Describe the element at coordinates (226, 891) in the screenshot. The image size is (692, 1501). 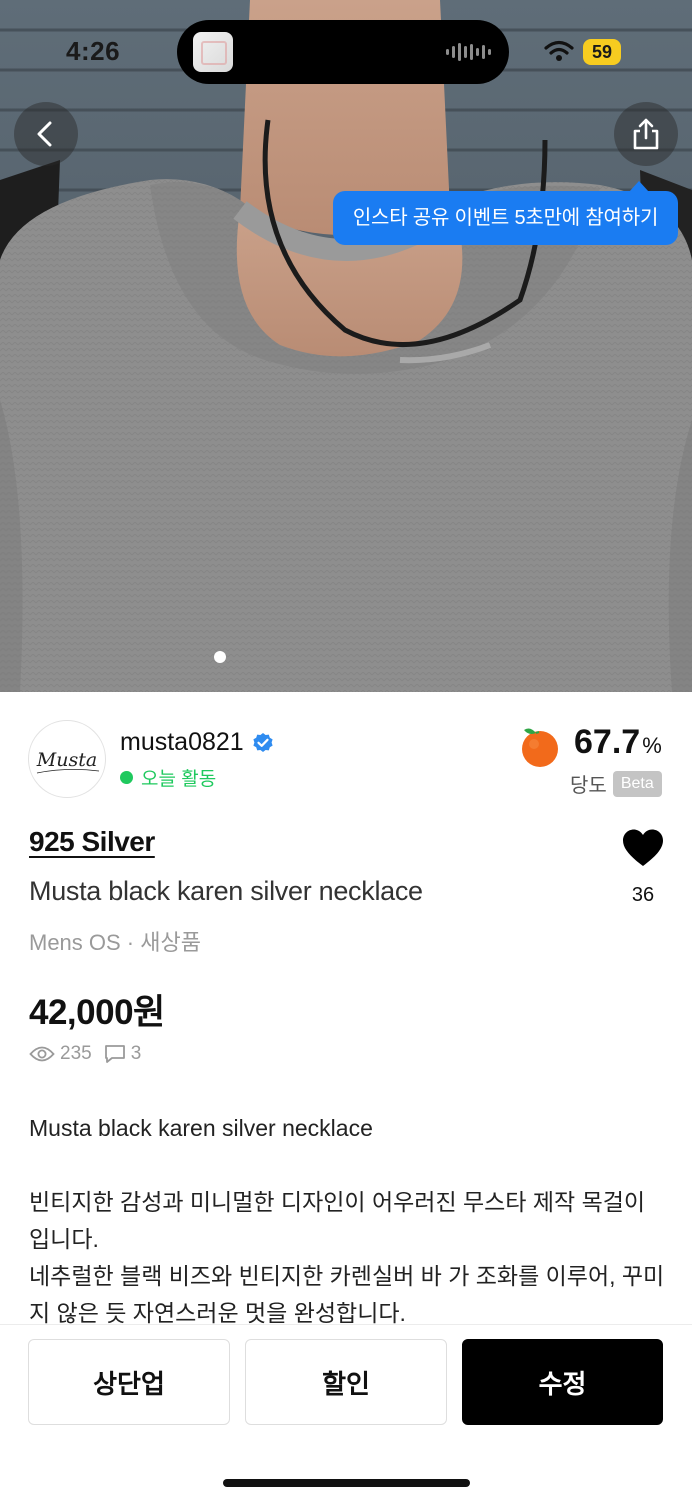
I see `product-title: Musta black karen silver necklace` at that location.